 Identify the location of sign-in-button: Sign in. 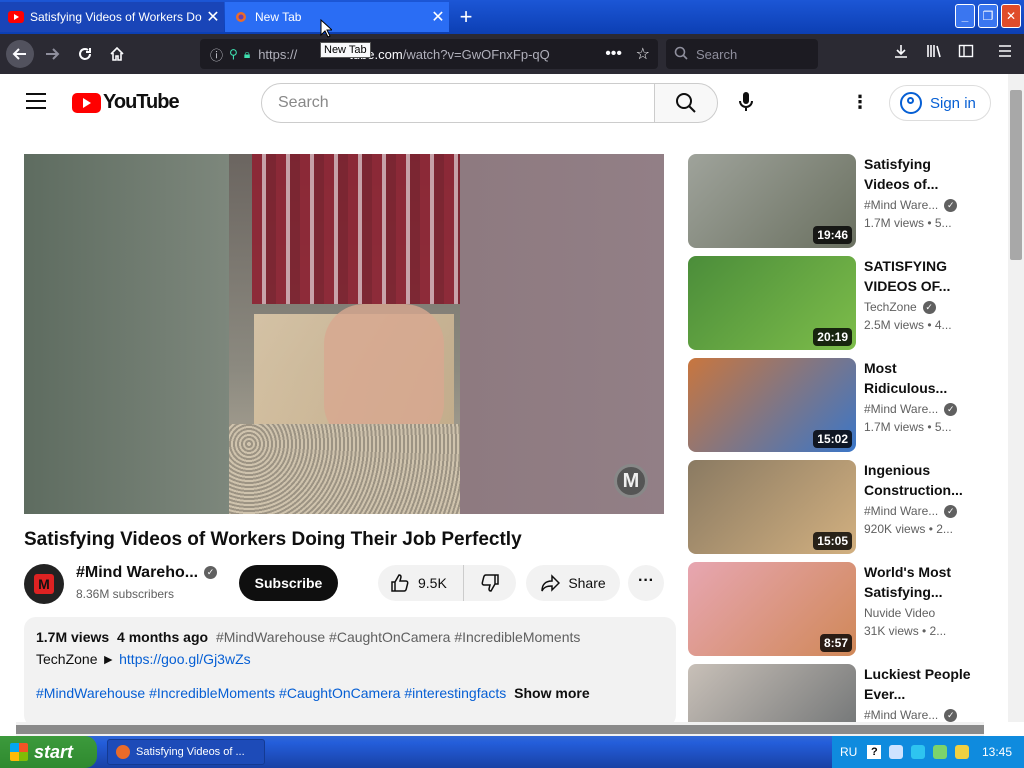
(940, 103).